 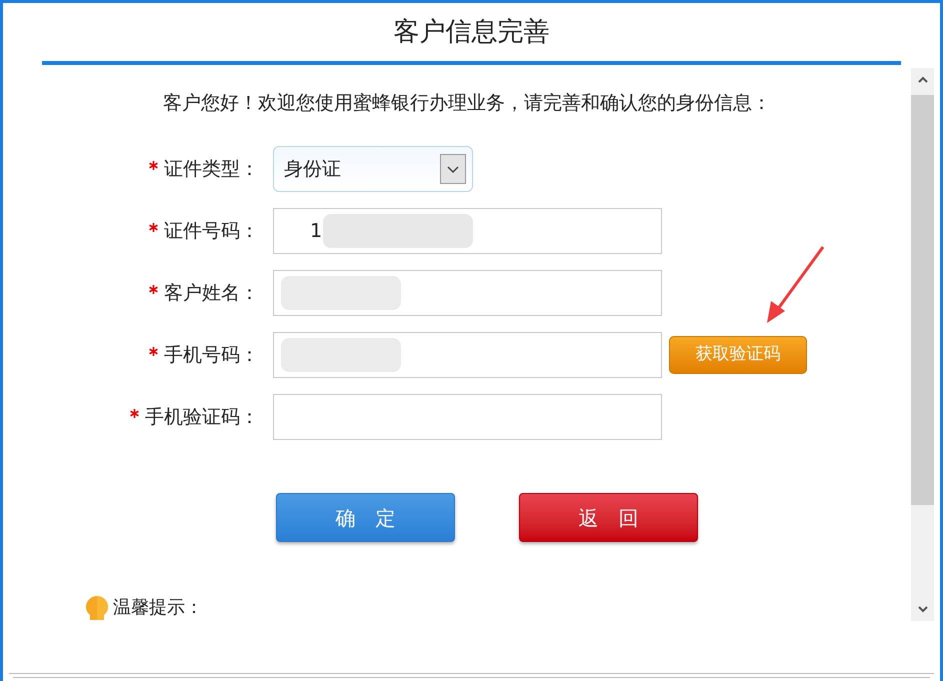 What do you see at coordinates (373, 169) in the screenshot?
I see `select-field: 身份证` at bounding box center [373, 169].